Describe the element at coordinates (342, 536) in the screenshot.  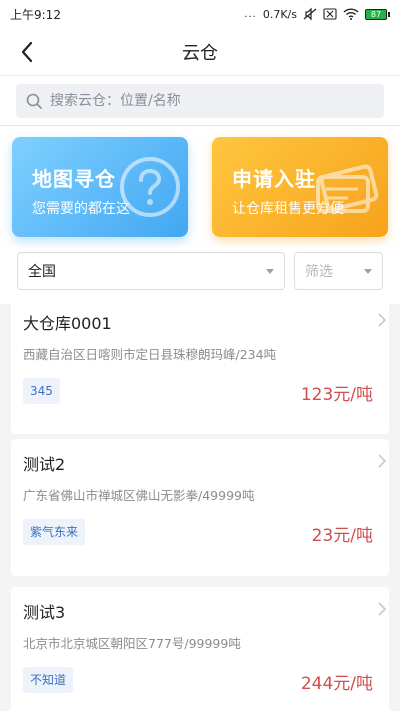
I see `warehouse-price: 23元/吨` at that location.